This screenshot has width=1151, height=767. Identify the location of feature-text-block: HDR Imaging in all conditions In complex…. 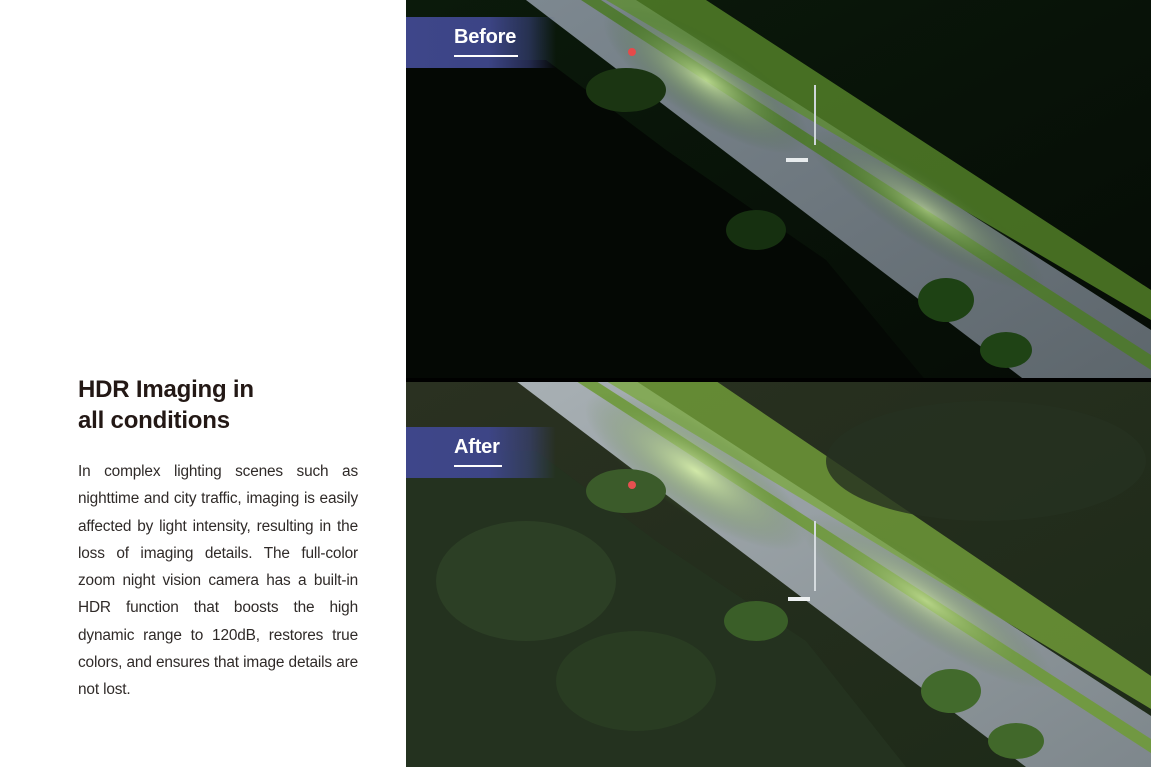
(218, 539).